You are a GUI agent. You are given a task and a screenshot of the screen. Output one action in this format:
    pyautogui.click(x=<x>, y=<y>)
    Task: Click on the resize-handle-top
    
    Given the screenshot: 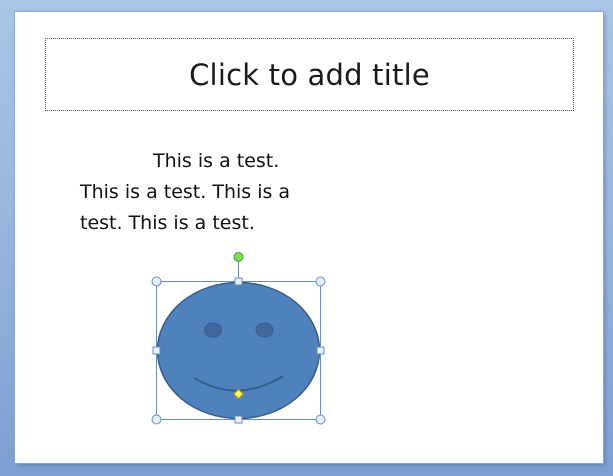 What is the action you would take?
    pyautogui.click(x=238, y=281)
    